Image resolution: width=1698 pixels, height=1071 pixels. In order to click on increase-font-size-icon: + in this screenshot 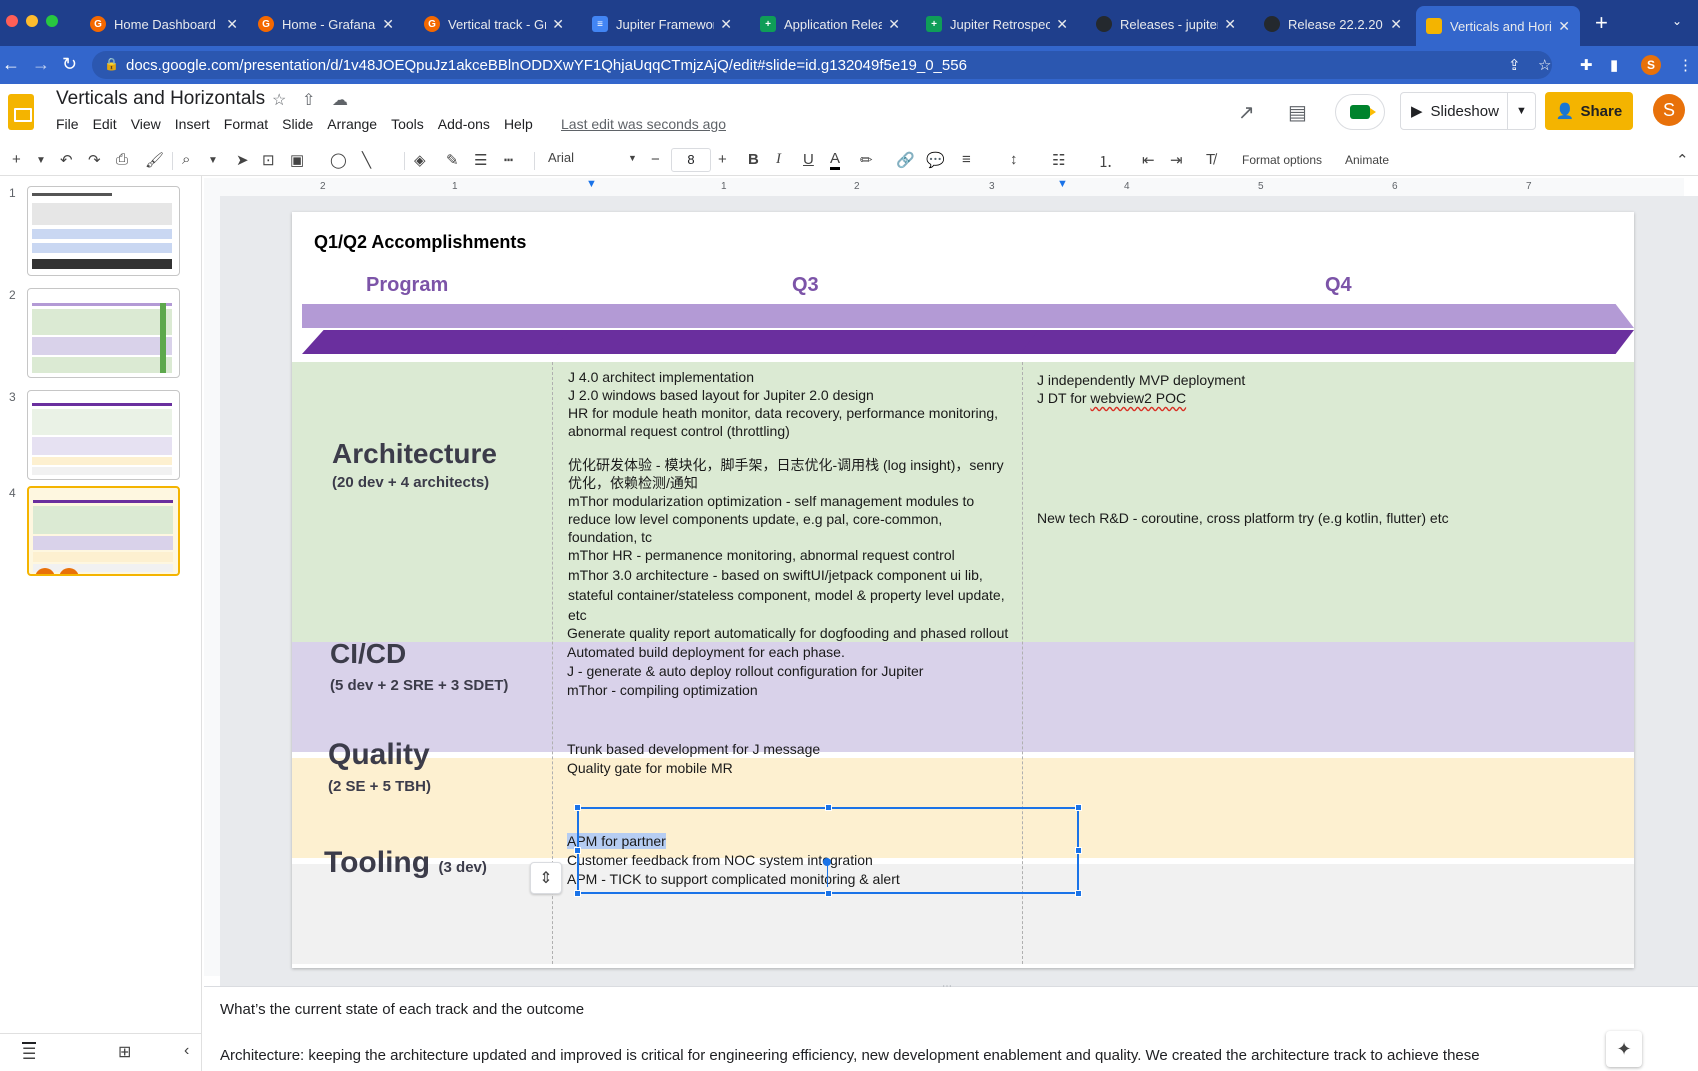, I will do `click(722, 159)`.